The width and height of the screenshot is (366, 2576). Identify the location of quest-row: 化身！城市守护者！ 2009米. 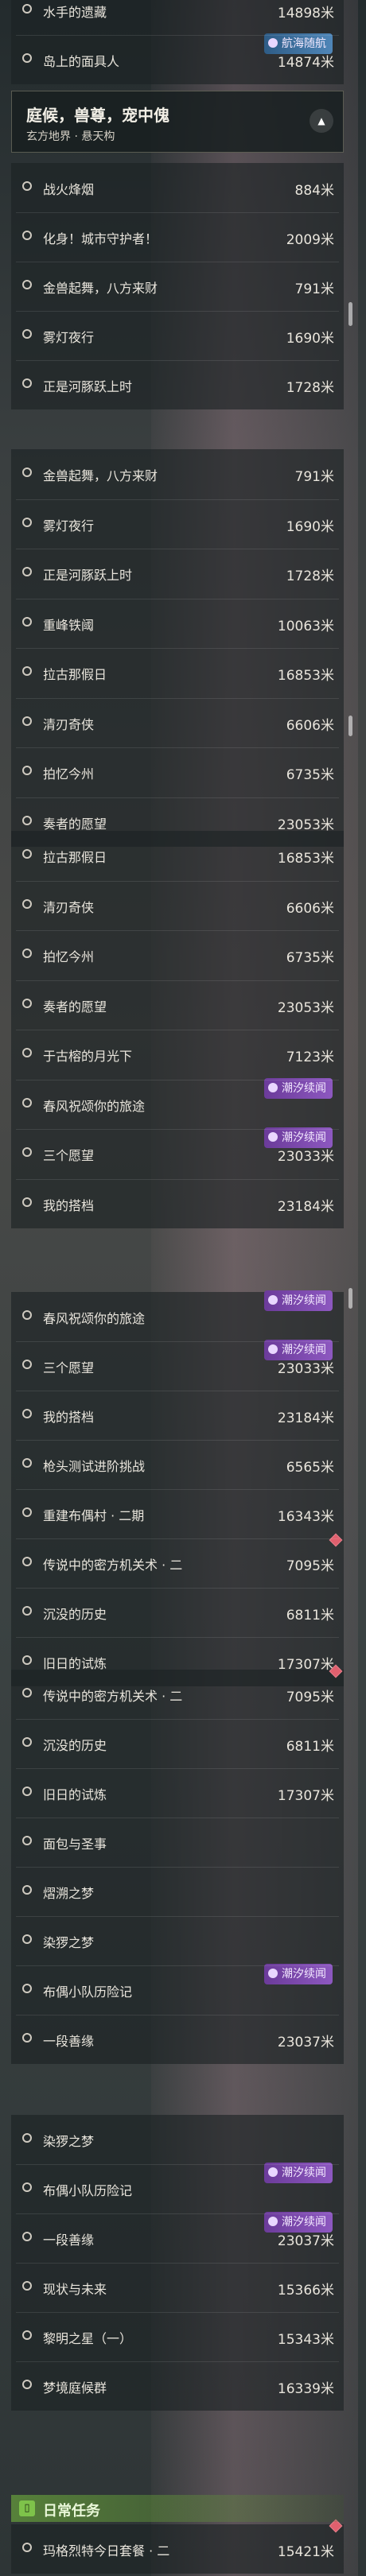
(177, 237).